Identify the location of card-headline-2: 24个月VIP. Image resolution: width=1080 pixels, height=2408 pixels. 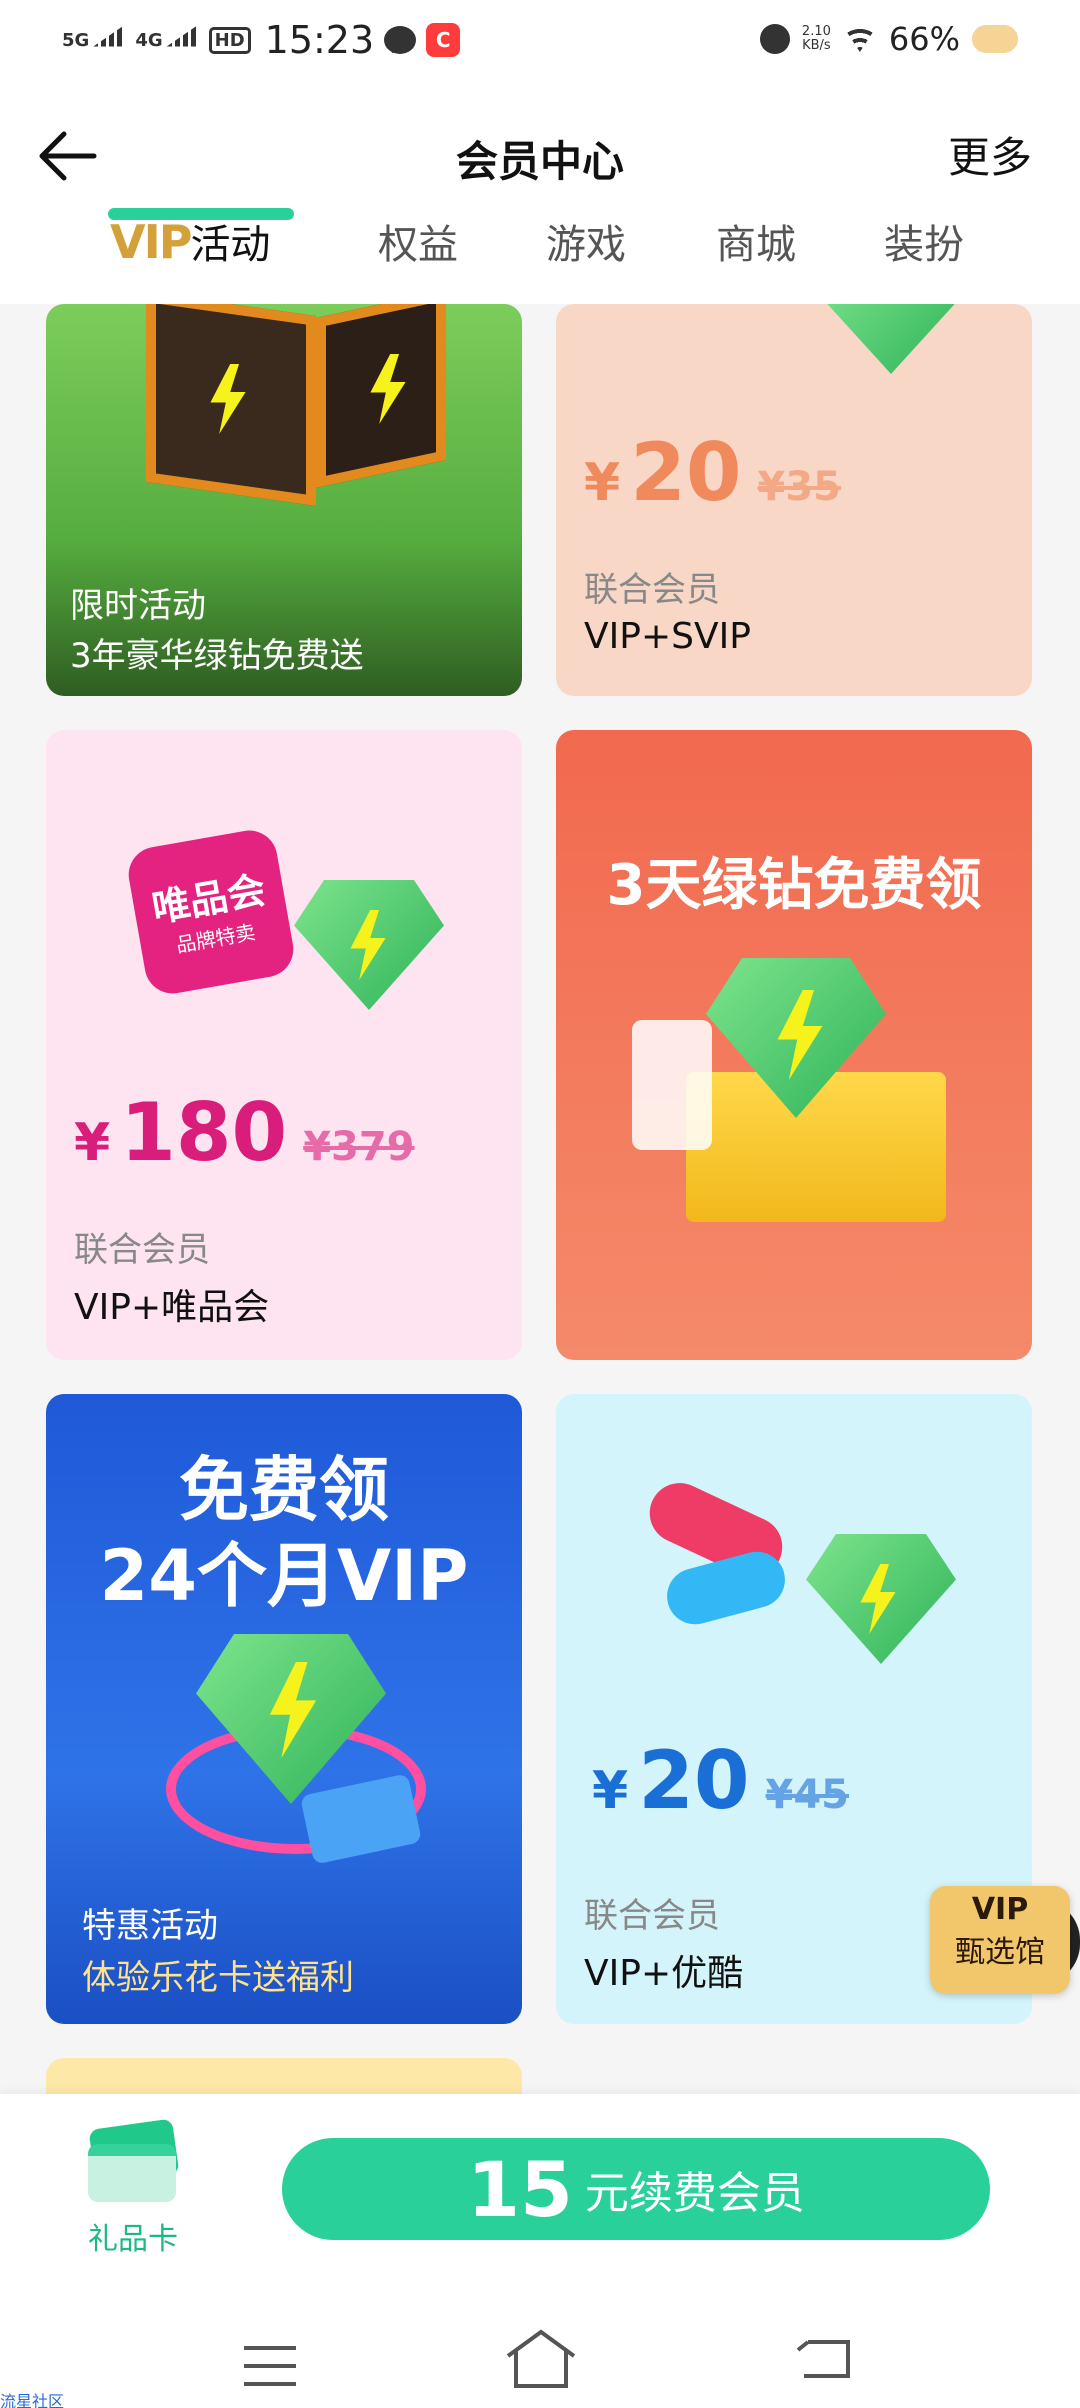
(284, 1576).